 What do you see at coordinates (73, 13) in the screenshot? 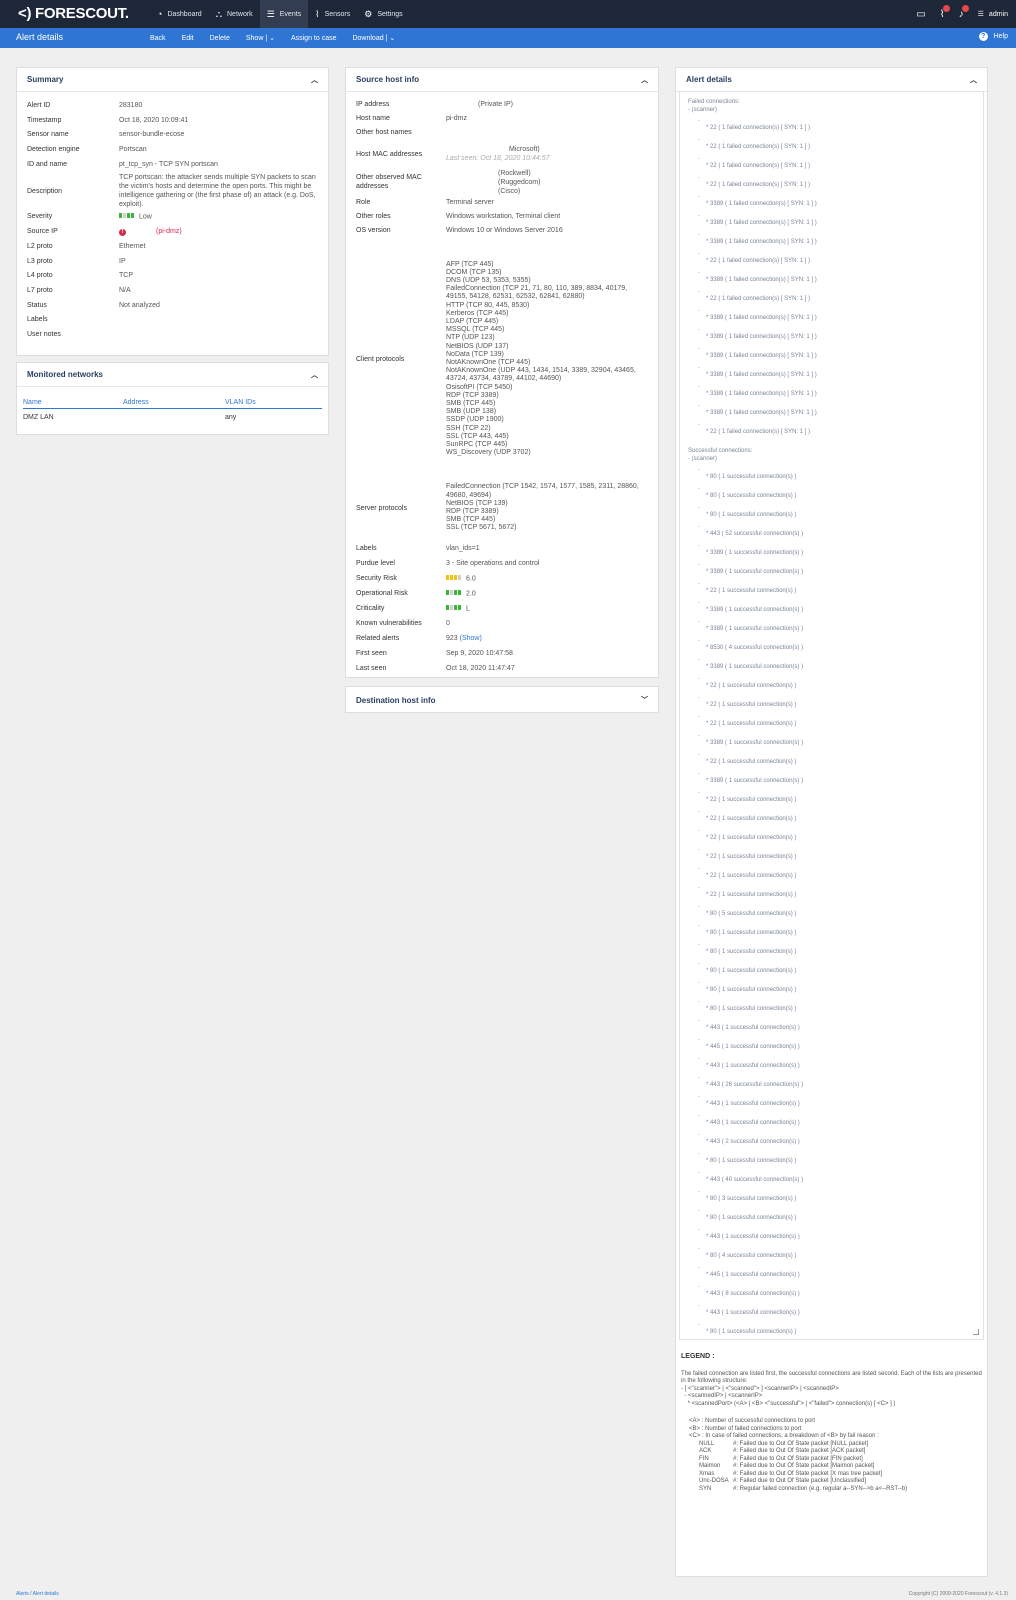
I see `forescout-logo: <) FORESCOUT.` at bounding box center [73, 13].